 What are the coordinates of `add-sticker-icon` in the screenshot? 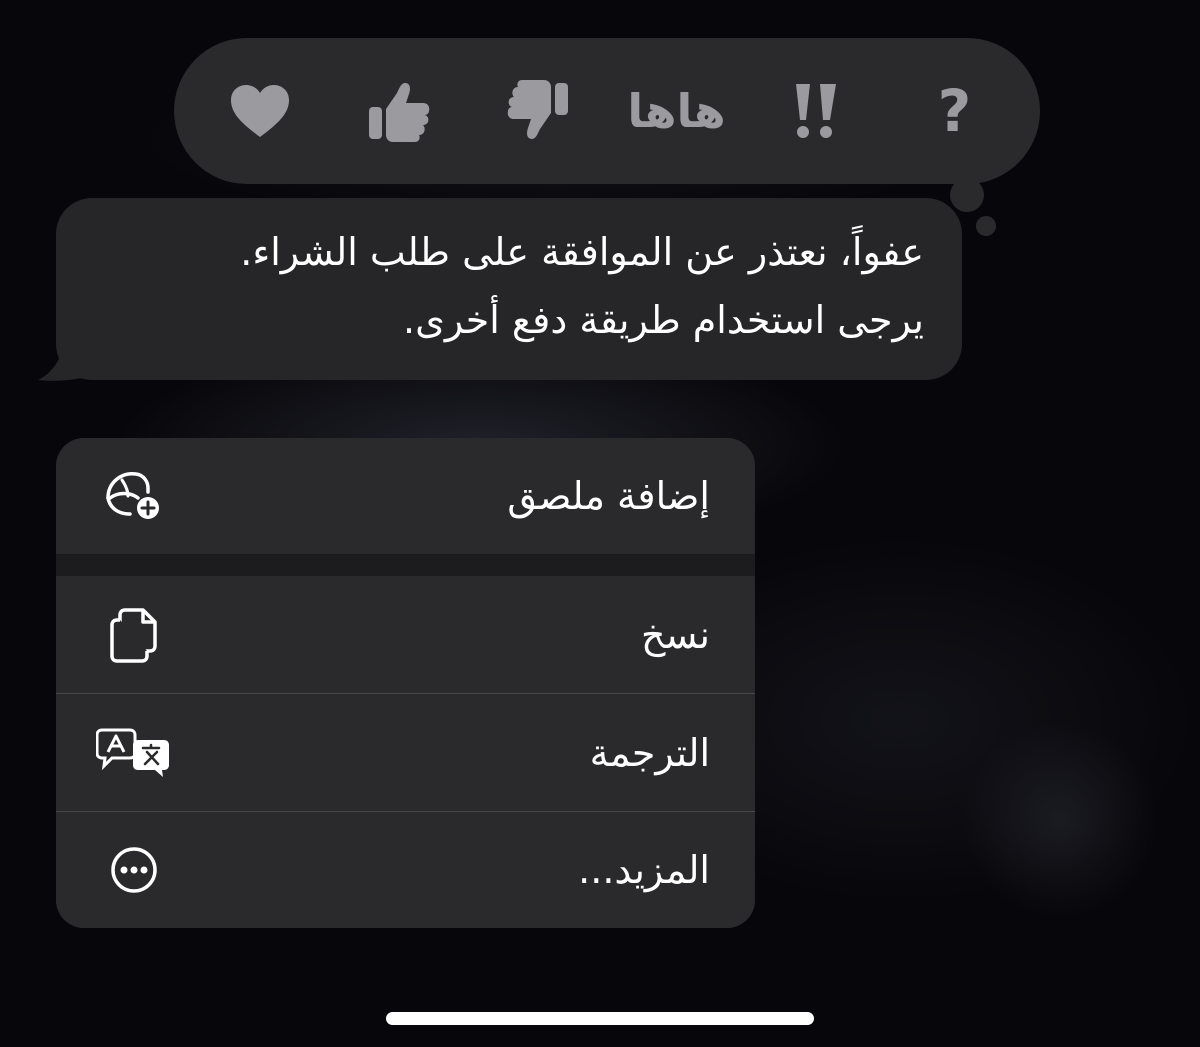 It's located at (134, 496).